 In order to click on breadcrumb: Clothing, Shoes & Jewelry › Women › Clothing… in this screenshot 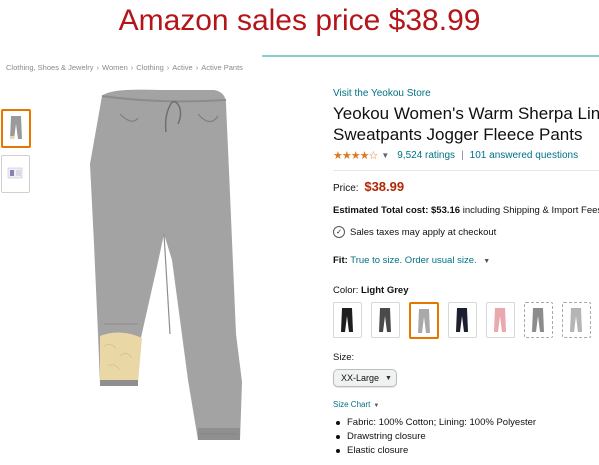, I will do `click(126, 67)`.